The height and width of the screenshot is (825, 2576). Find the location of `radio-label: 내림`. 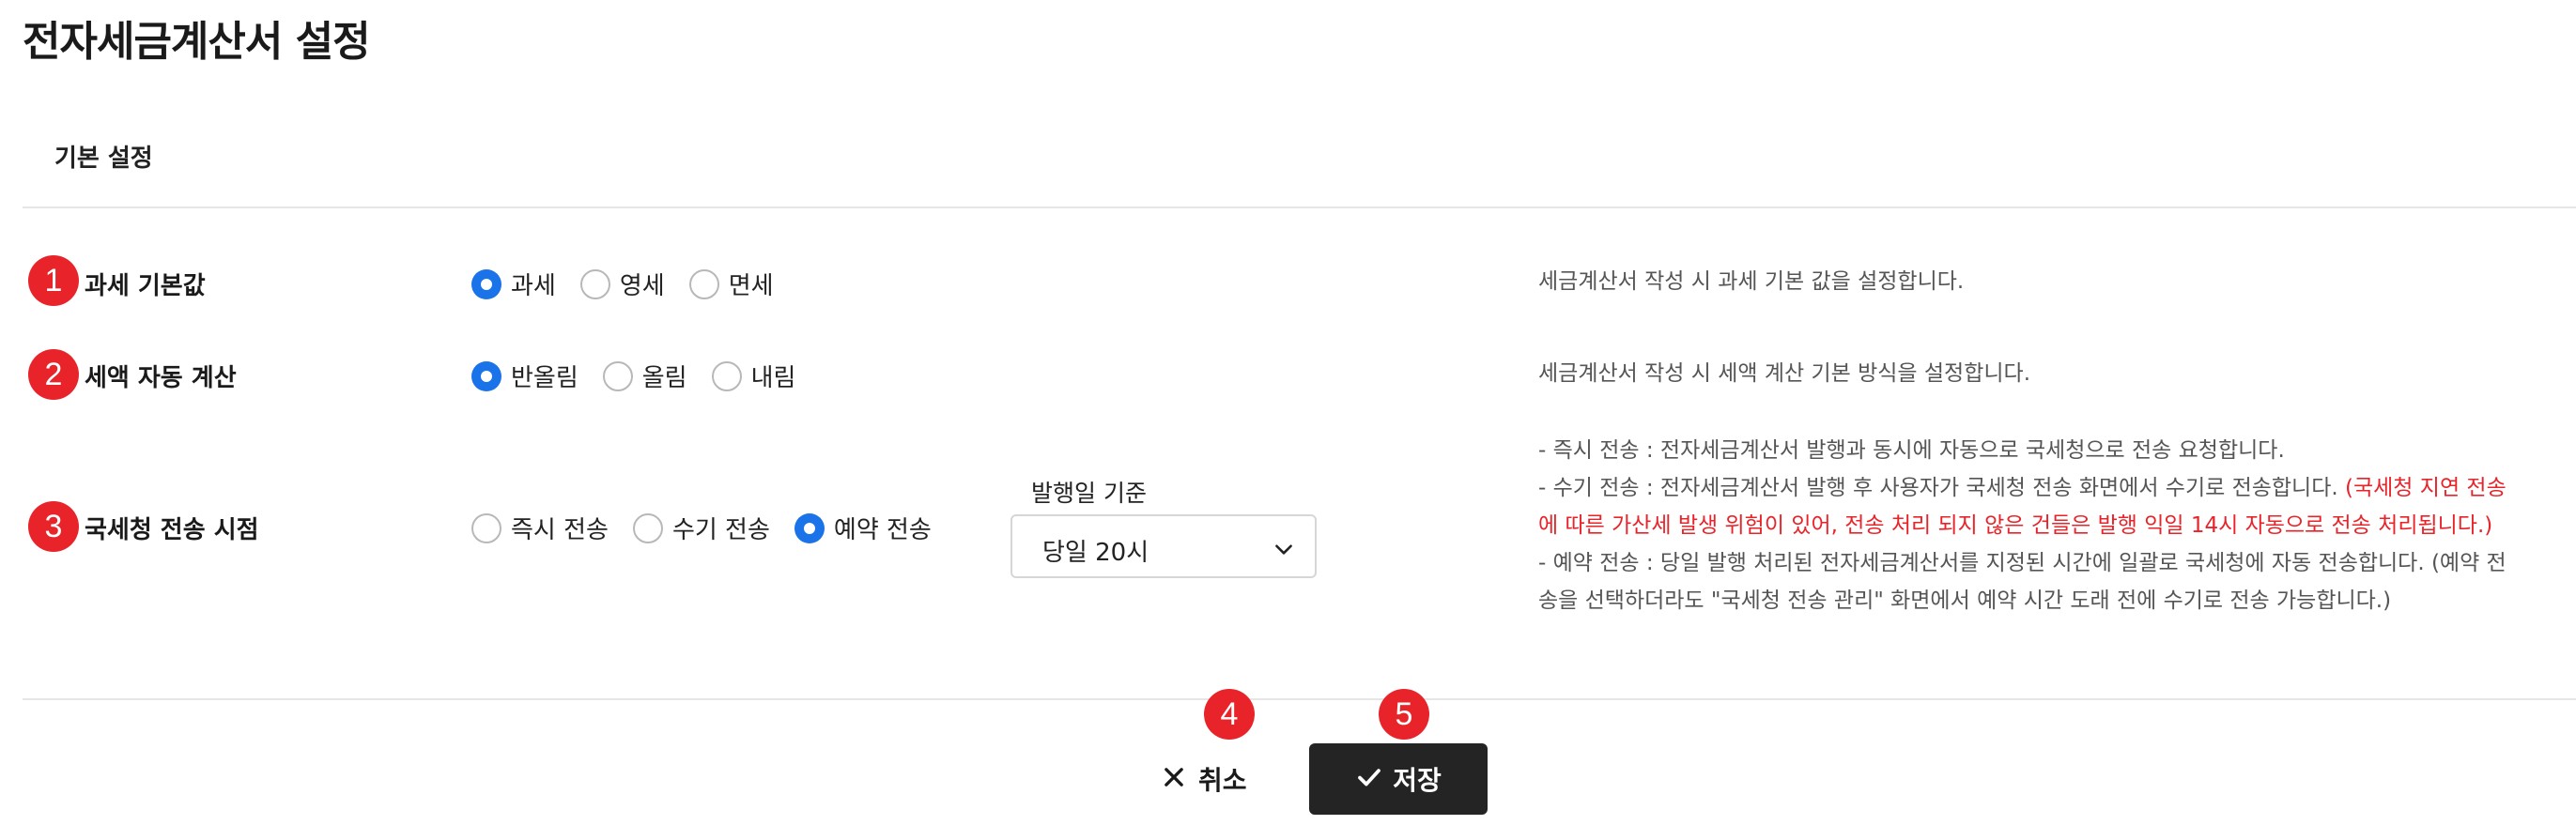

radio-label: 내림 is located at coordinates (773, 378).